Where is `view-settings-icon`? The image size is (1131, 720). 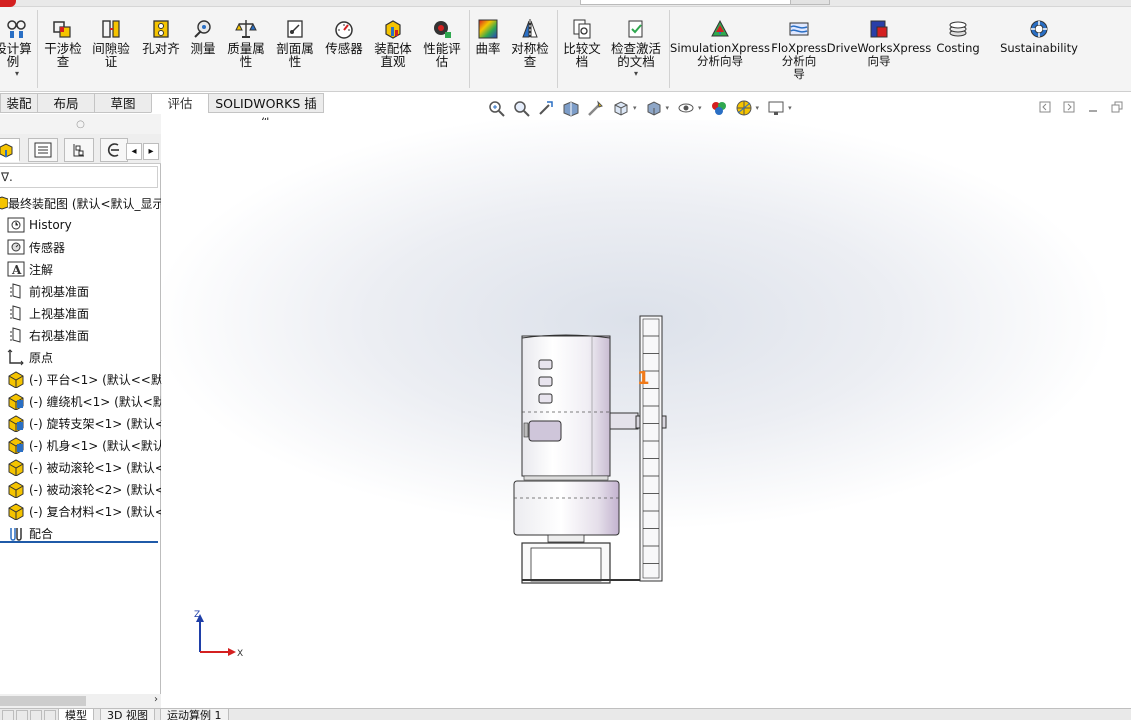 view-settings-icon is located at coordinates (776, 108).